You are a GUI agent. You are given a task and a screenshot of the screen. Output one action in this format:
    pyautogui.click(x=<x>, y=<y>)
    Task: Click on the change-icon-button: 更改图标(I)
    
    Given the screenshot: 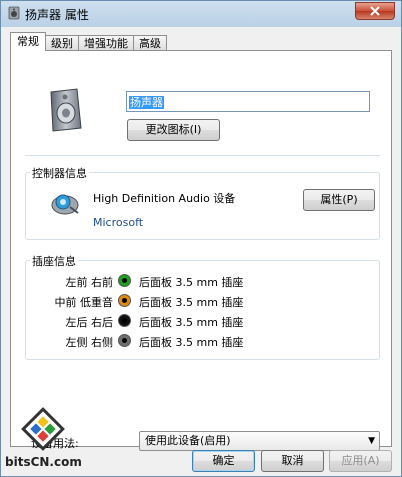 What is the action you would take?
    pyautogui.click(x=173, y=130)
    